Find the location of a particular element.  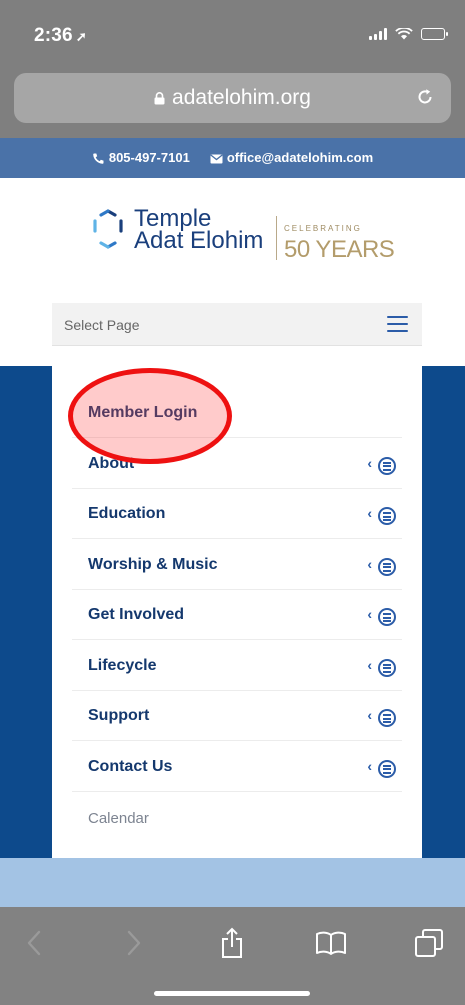

logo-divider is located at coordinates (276, 238).